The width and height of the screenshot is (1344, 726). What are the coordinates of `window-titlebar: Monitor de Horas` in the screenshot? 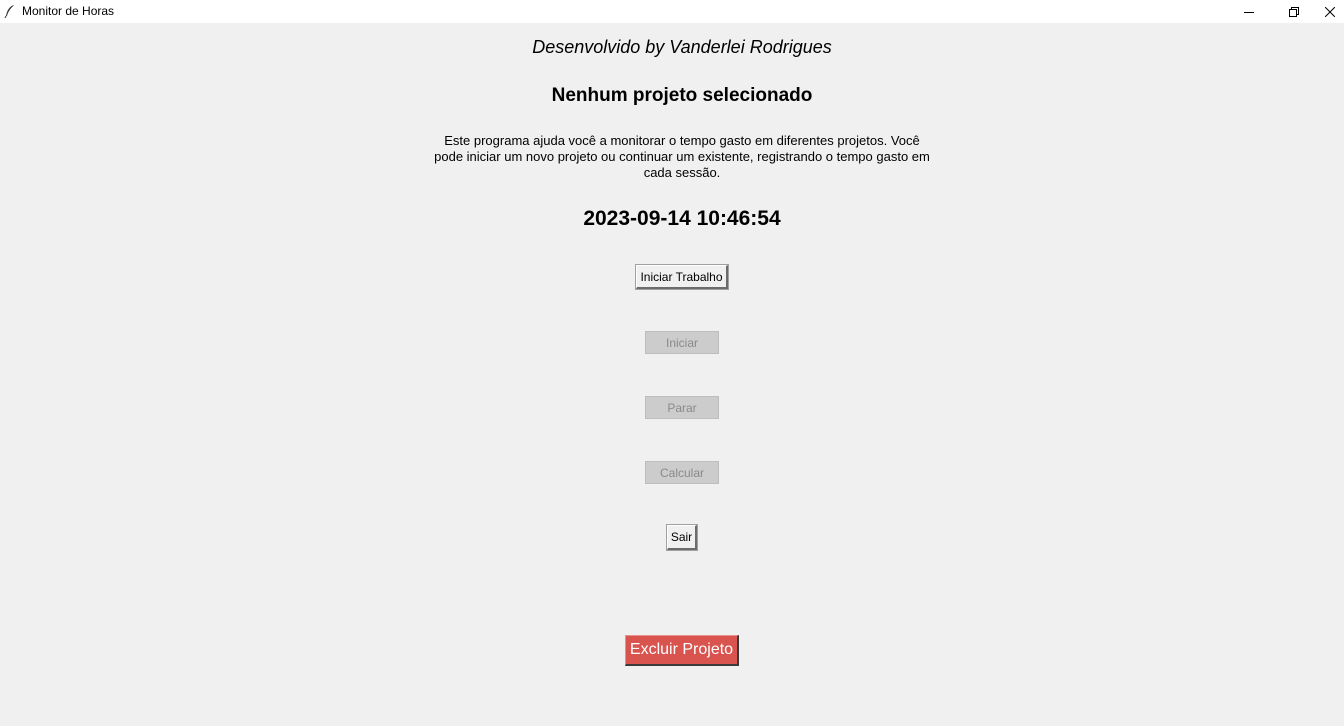 It's located at (672, 11).